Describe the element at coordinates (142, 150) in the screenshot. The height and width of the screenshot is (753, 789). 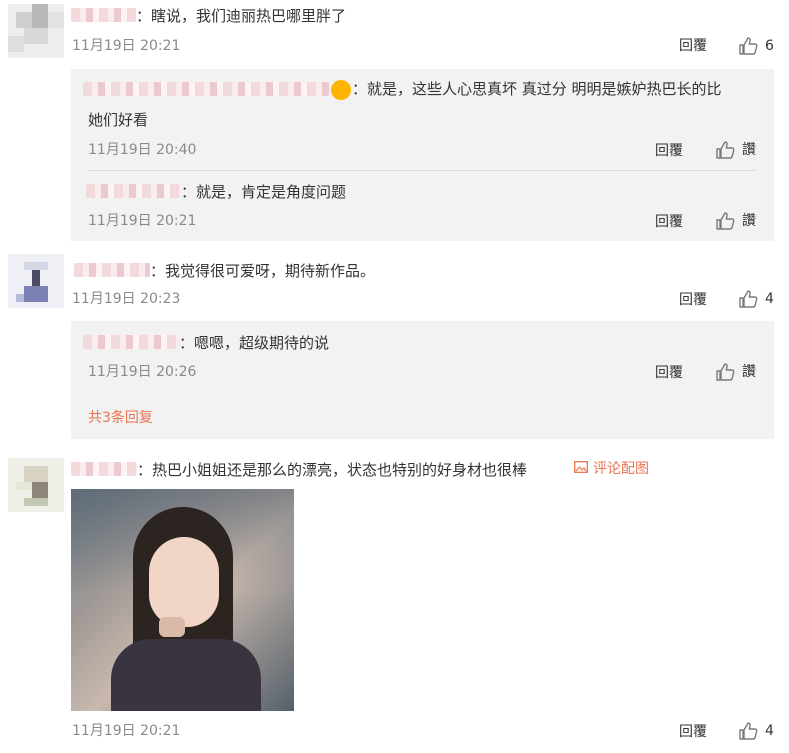
I see `reply-time: 11月19日 20:40` at that location.